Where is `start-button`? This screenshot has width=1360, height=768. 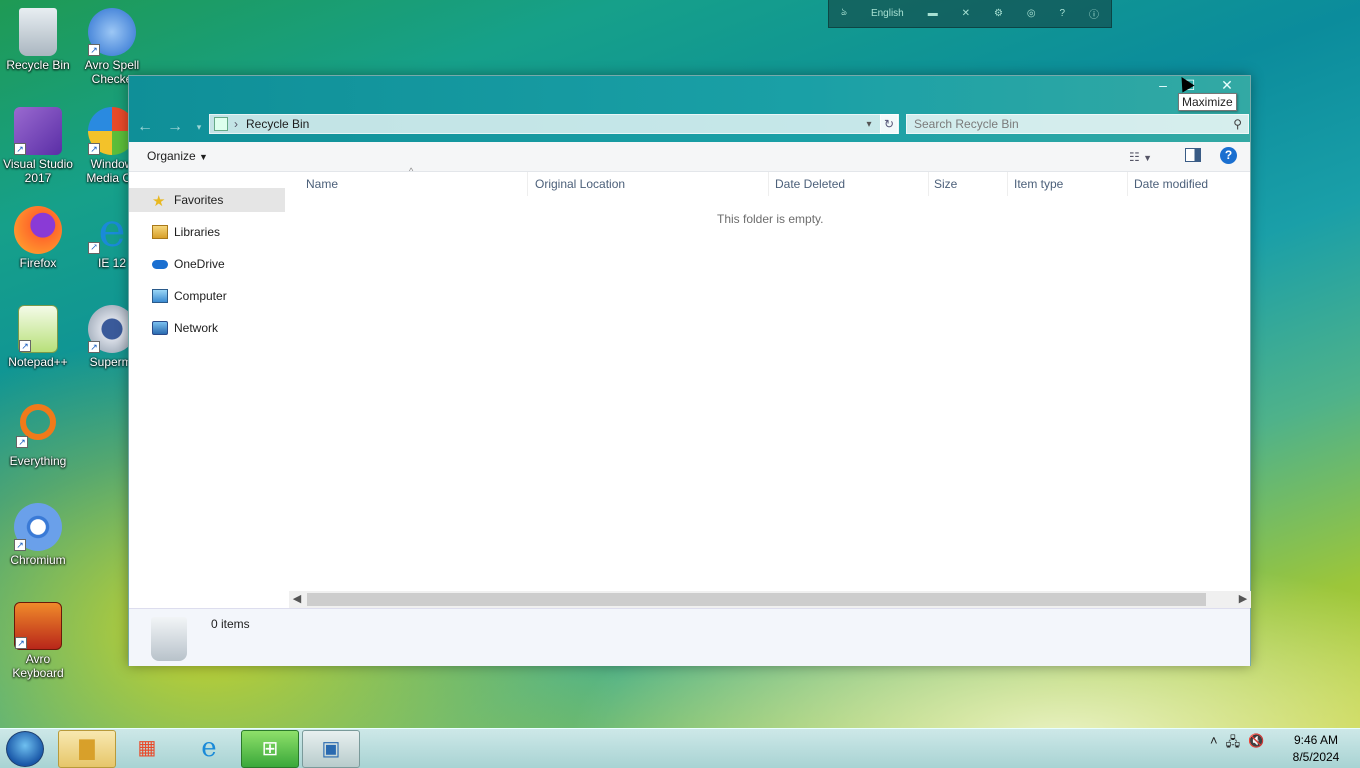 start-button is located at coordinates (25, 749).